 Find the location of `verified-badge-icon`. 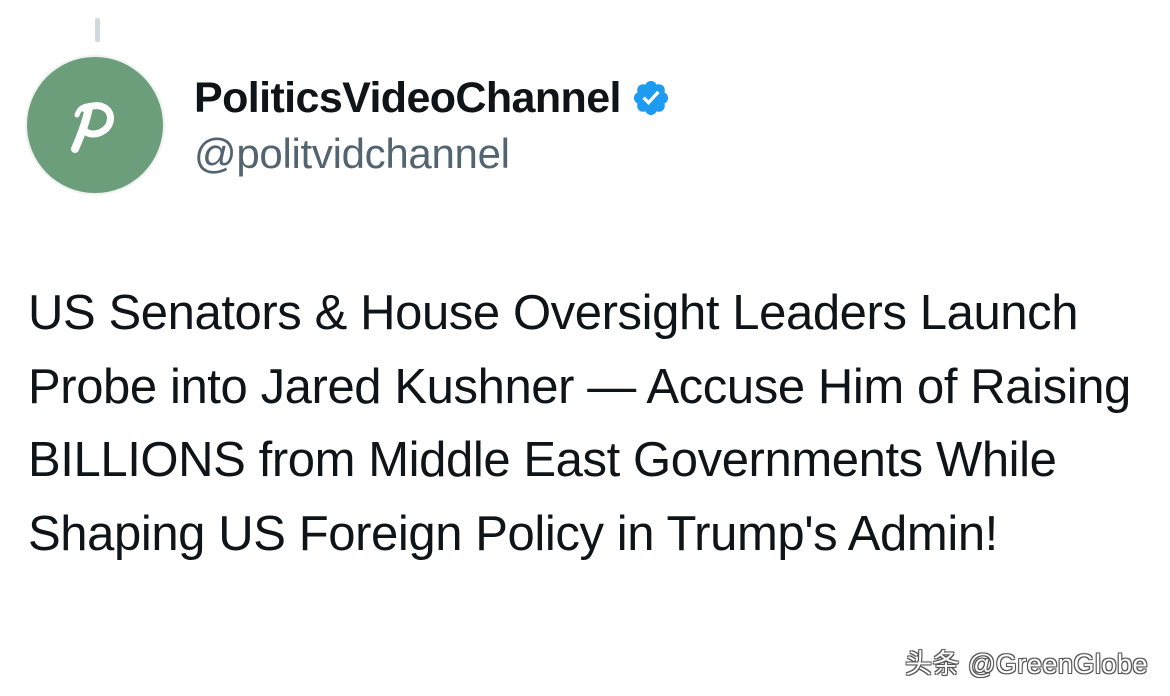

verified-badge-icon is located at coordinates (650, 98).